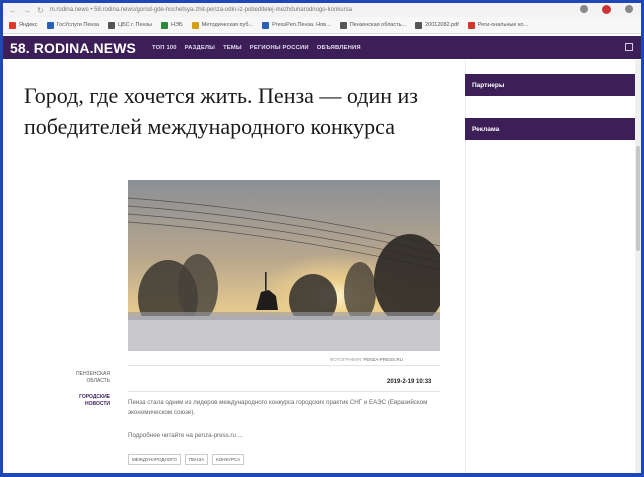 This screenshot has height=477, width=644. Describe the element at coordinates (442, 25) in the screenshot. I see `bookmark-label: 20012082.pdf` at that location.